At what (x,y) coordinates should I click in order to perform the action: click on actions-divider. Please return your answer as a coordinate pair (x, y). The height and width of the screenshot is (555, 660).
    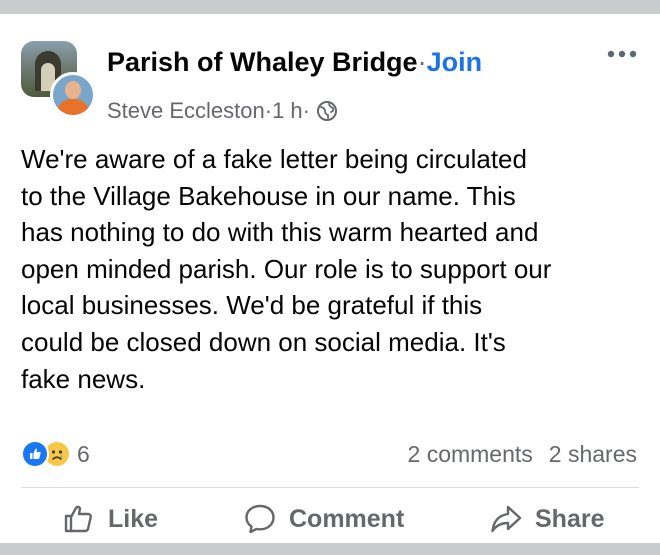
    Looking at the image, I should click on (330, 487).